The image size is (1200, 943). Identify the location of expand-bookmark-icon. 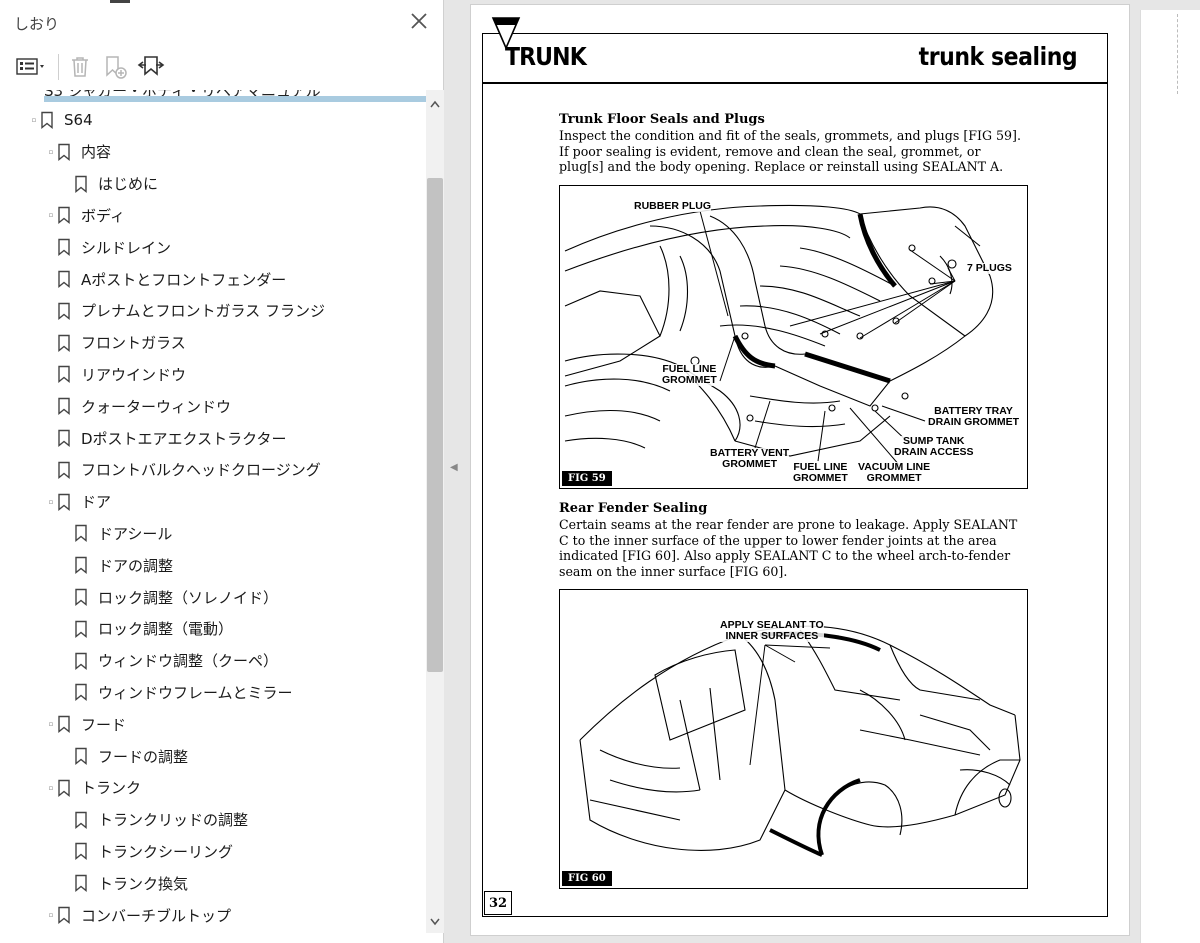
(151, 66).